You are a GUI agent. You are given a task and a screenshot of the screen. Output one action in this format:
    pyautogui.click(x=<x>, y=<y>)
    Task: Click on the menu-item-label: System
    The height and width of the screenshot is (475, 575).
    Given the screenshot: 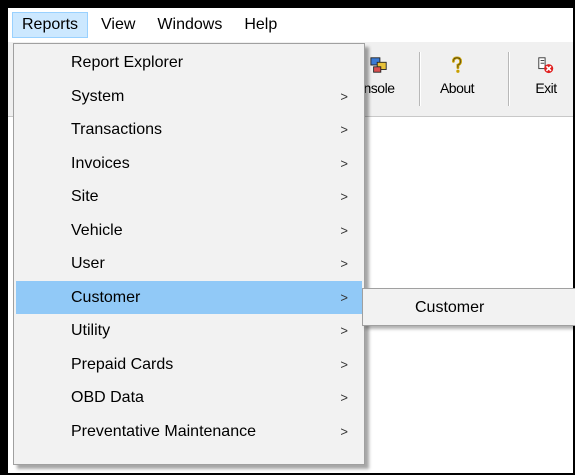 What is the action you would take?
    pyautogui.click(x=98, y=96)
    